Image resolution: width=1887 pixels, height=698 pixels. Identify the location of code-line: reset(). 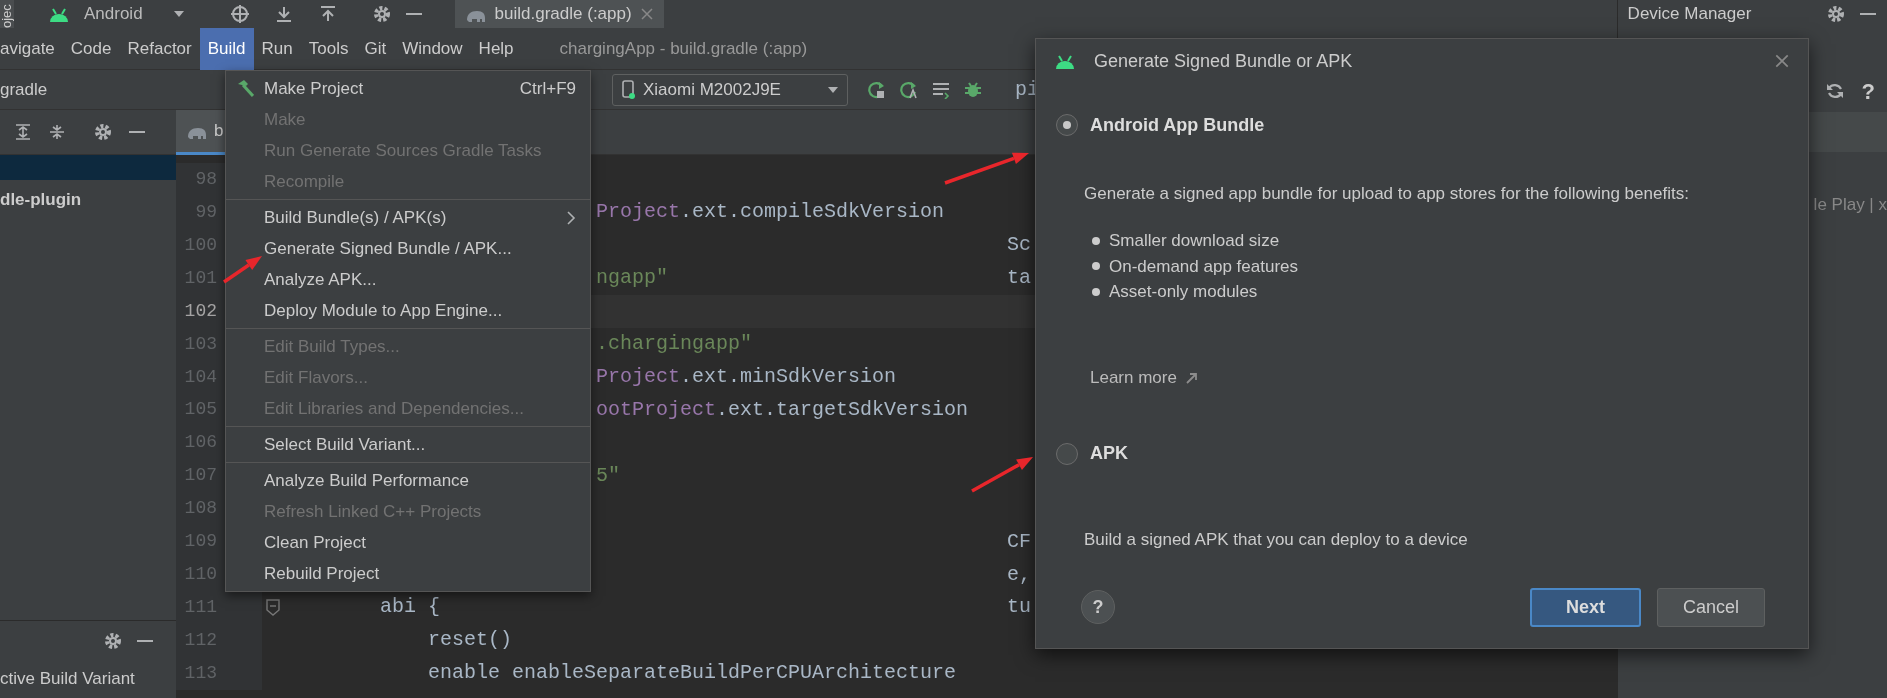
(470, 640).